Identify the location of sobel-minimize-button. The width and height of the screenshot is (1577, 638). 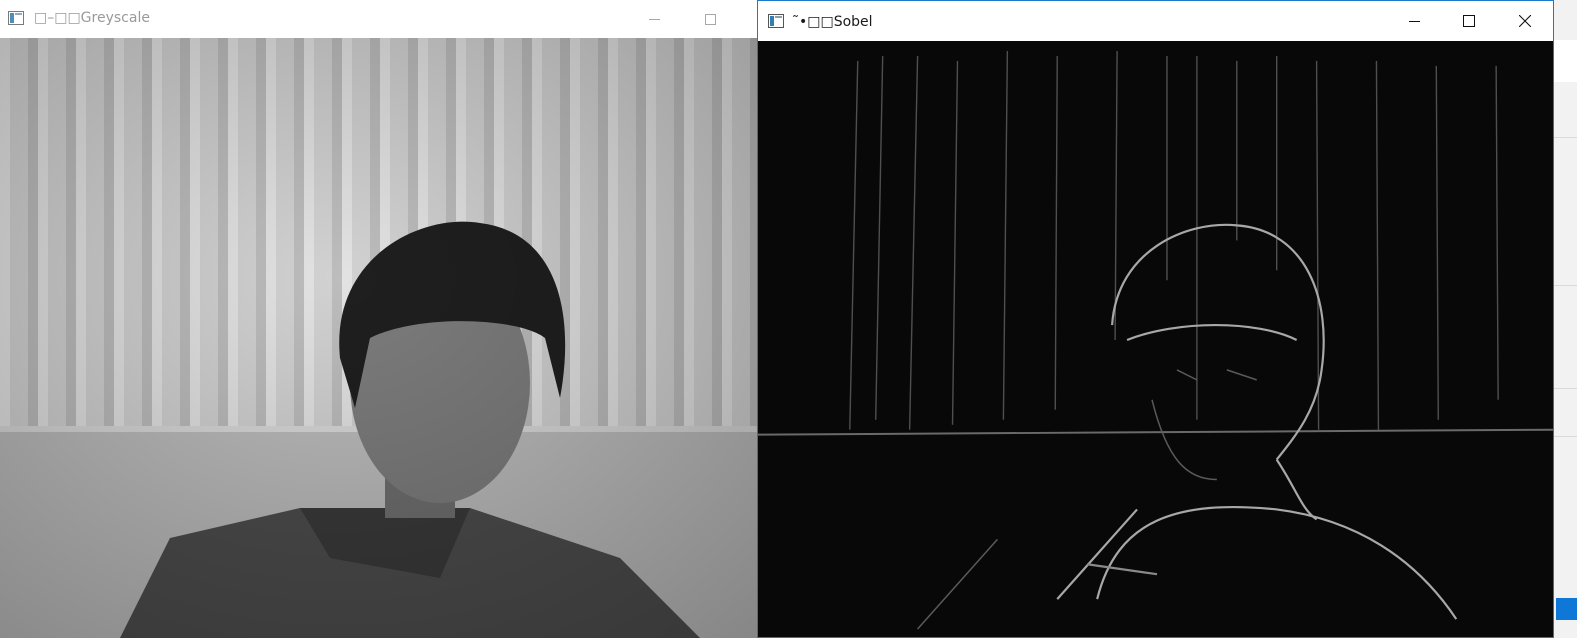
(1414, 21).